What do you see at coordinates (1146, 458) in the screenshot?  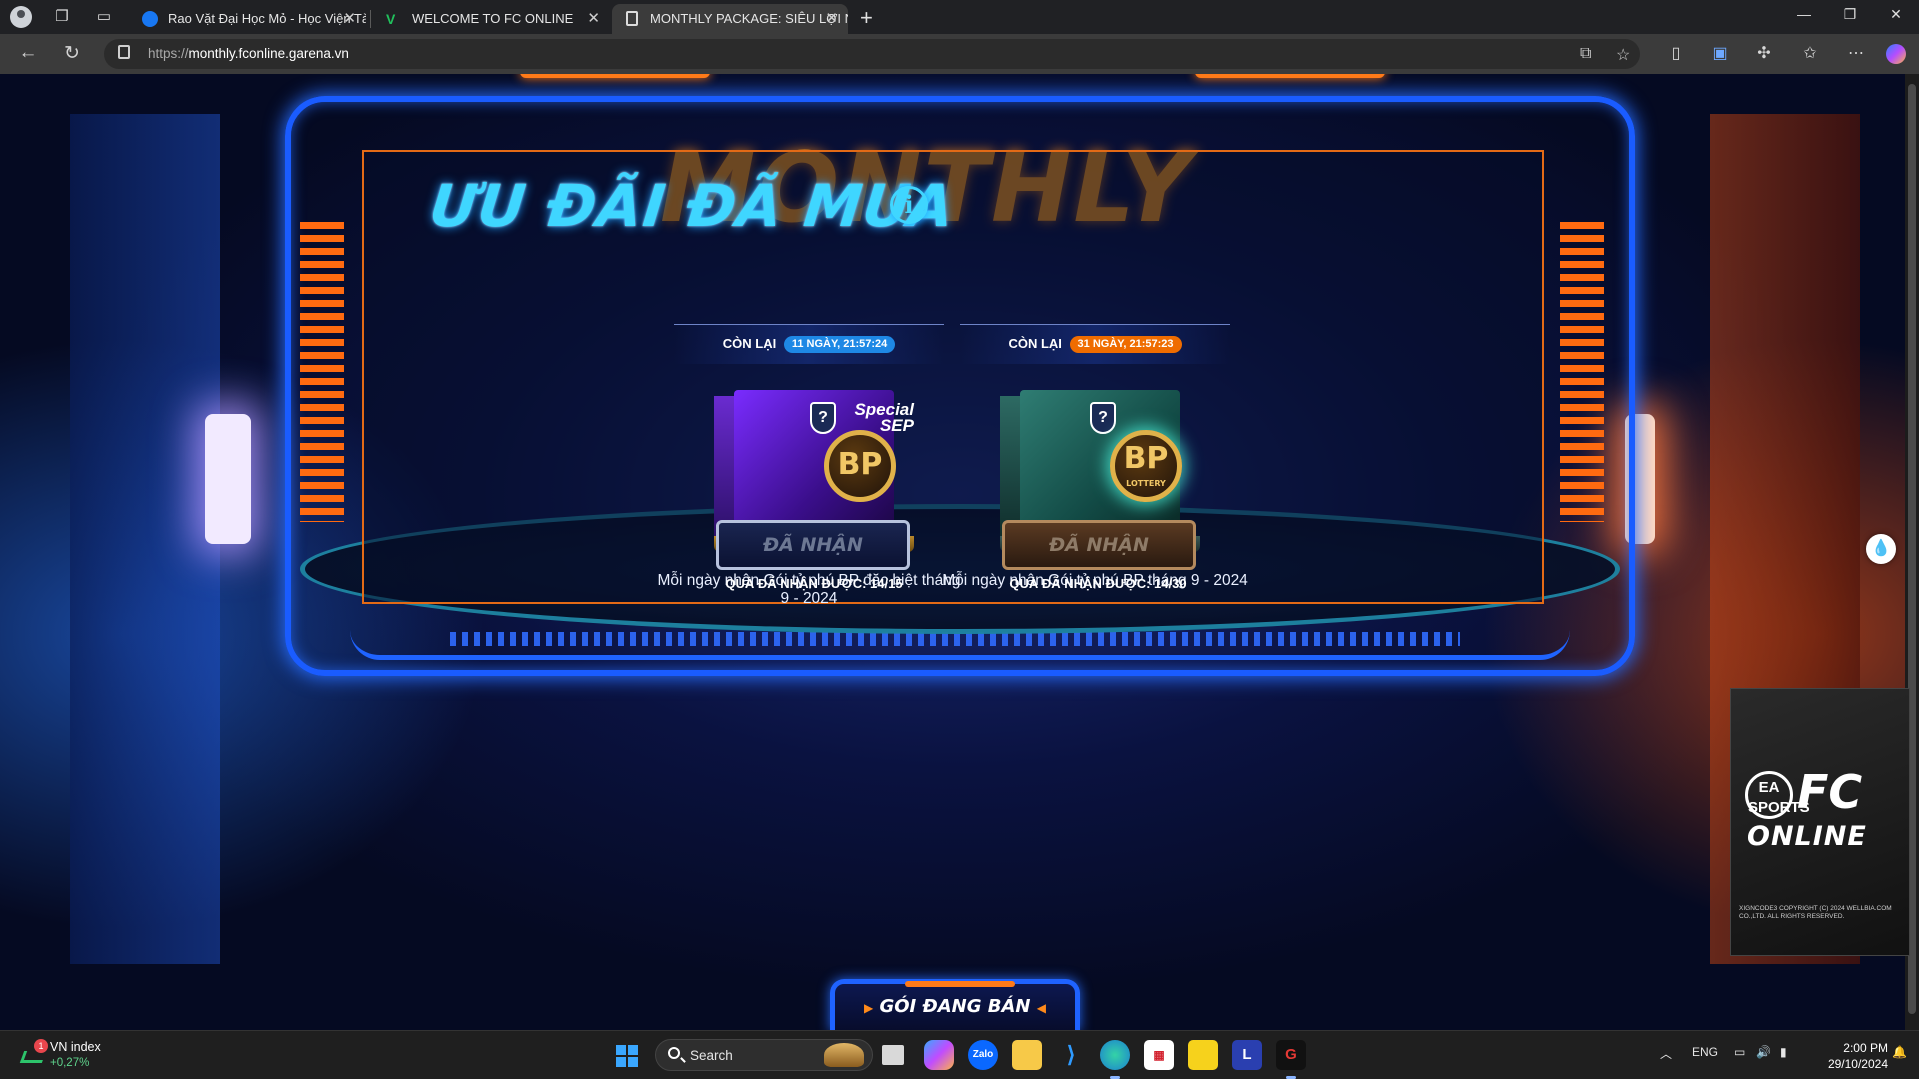 I see `coin-text: BP` at bounding box center [1146, 458].